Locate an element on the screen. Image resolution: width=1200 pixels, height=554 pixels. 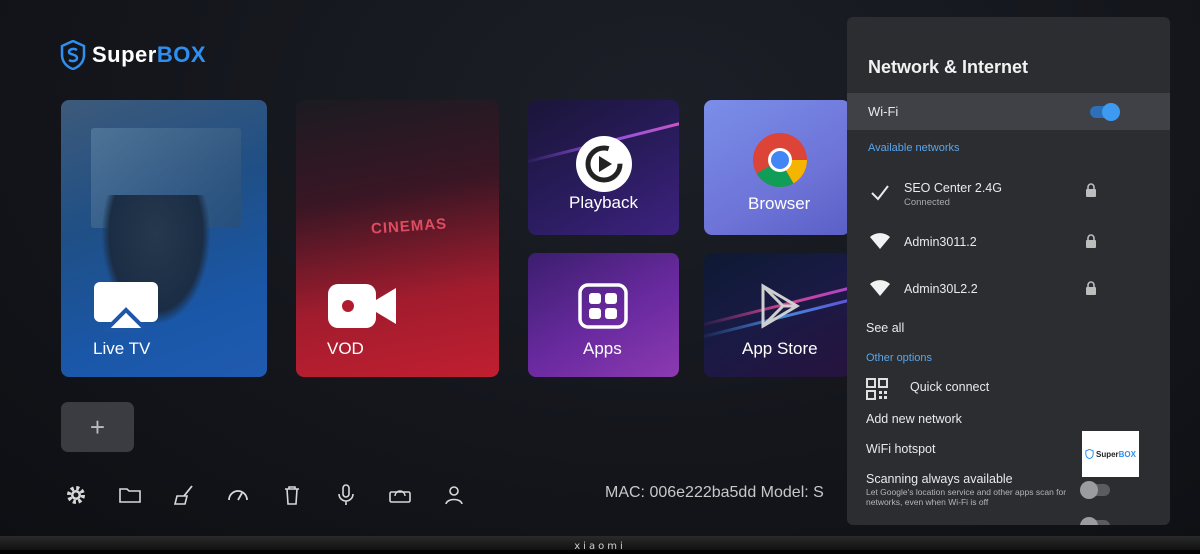
uninstall-button is located at coordinates (292, 495).